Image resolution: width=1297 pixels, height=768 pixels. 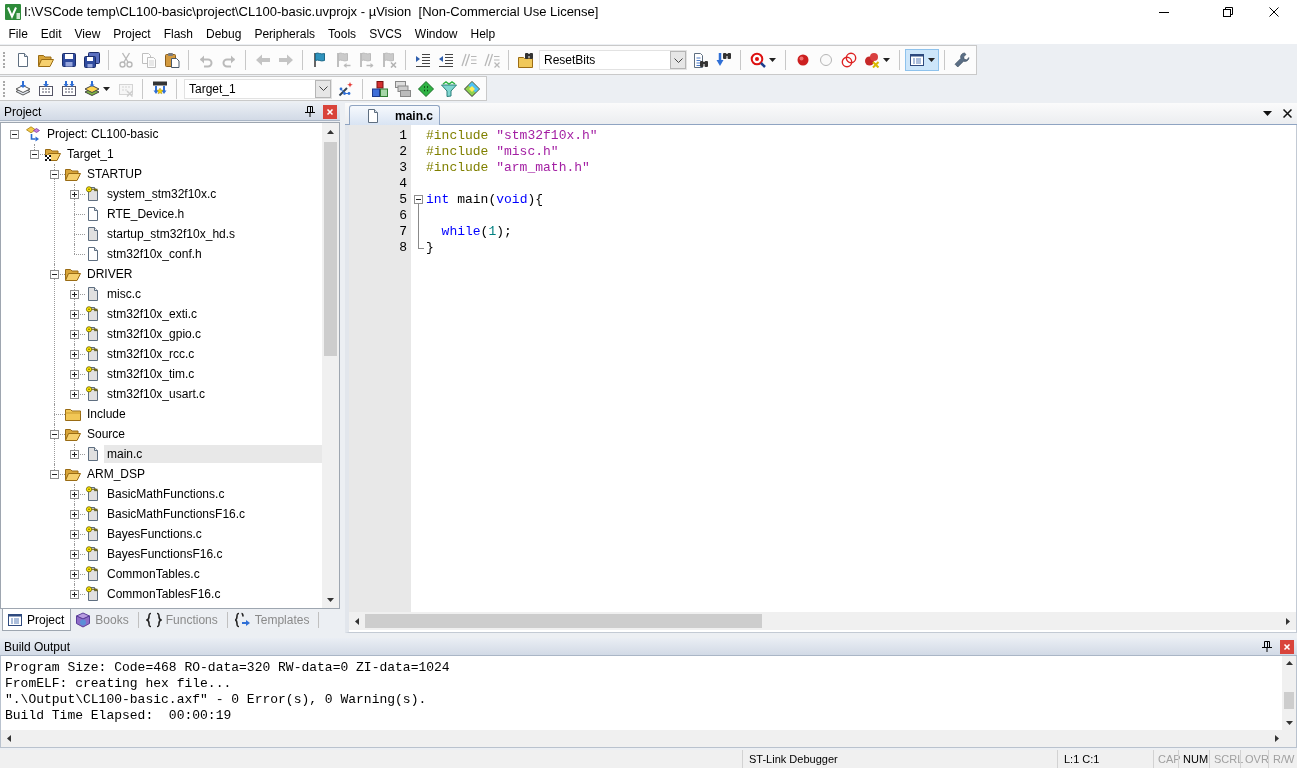 What do you see at coordinates (258, 88) in the screenshot?
I see `target-combo: Target_1` at bounding box center [258, 88].